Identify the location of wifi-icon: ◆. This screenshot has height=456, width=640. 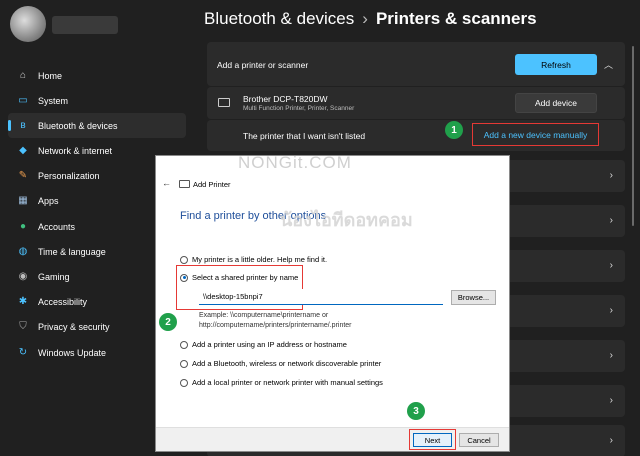
(23, 151).